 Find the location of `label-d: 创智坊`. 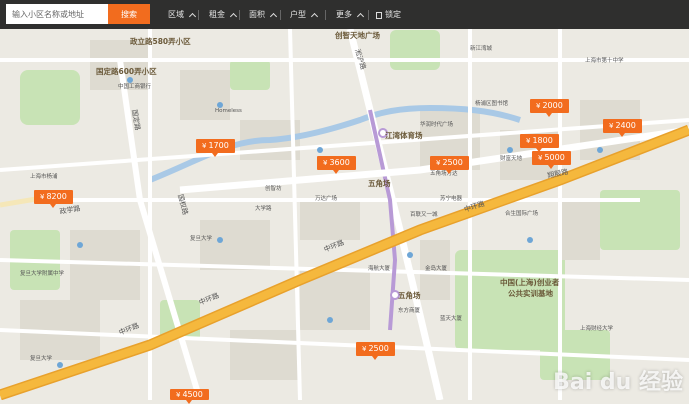

label-d: 创智坊 is located at coordinates (273, 188).